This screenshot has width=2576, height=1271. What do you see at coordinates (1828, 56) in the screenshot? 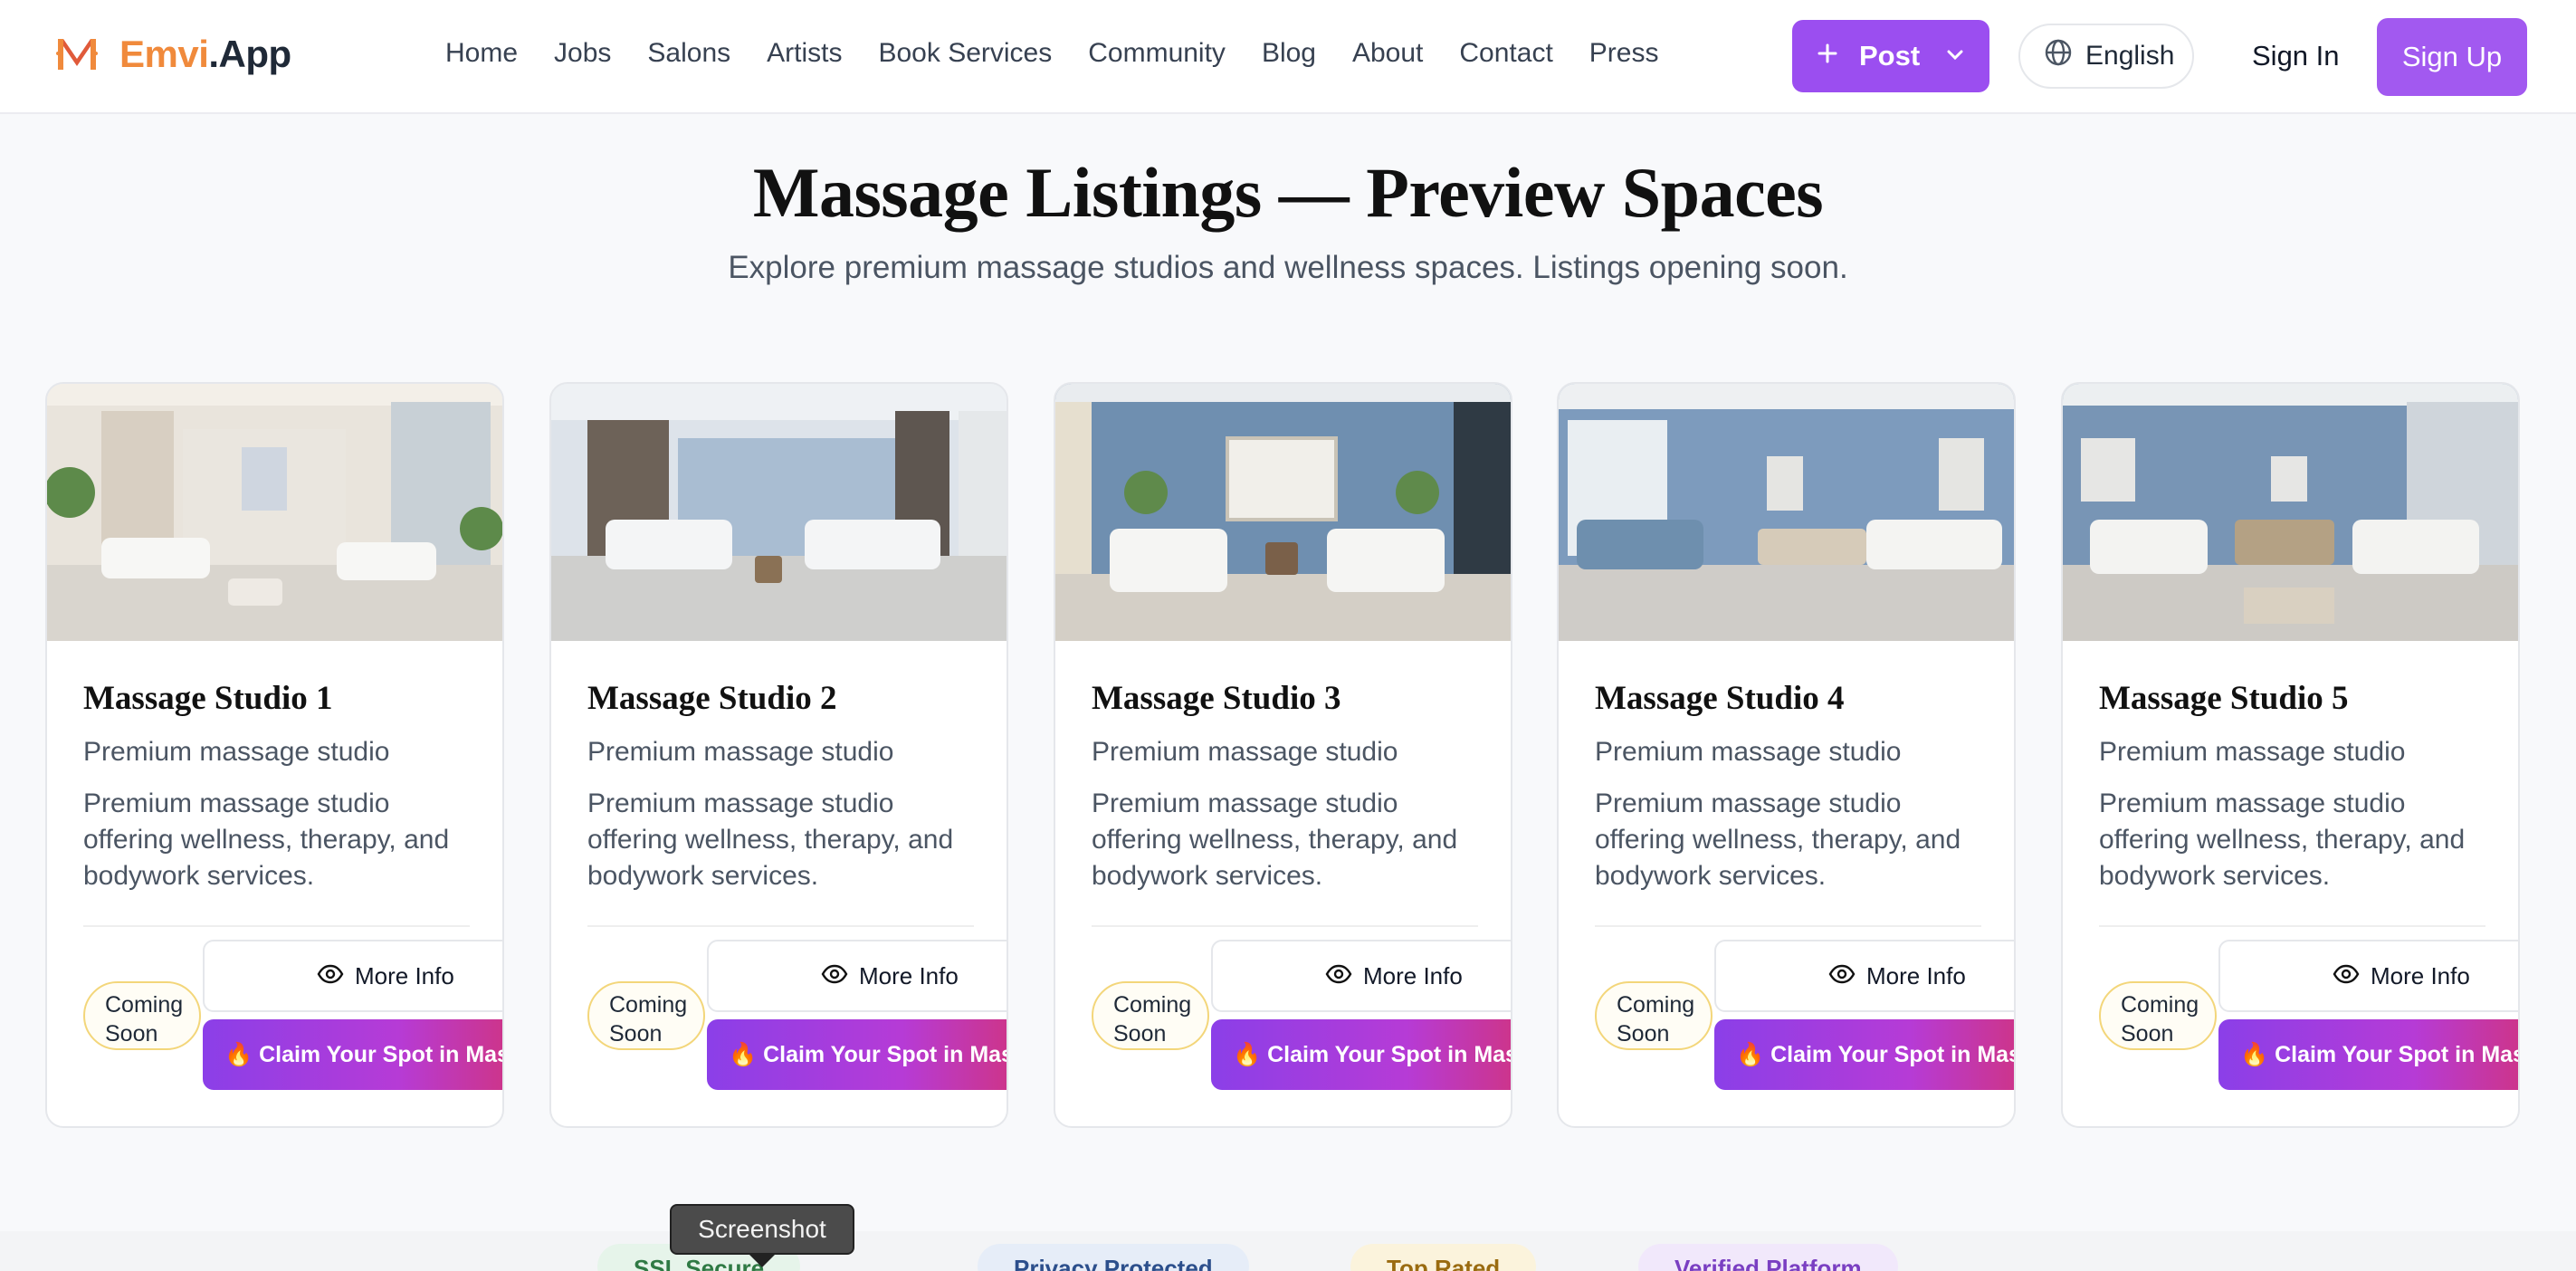
I see `plus-icon` at bounding box center [1828, 56].